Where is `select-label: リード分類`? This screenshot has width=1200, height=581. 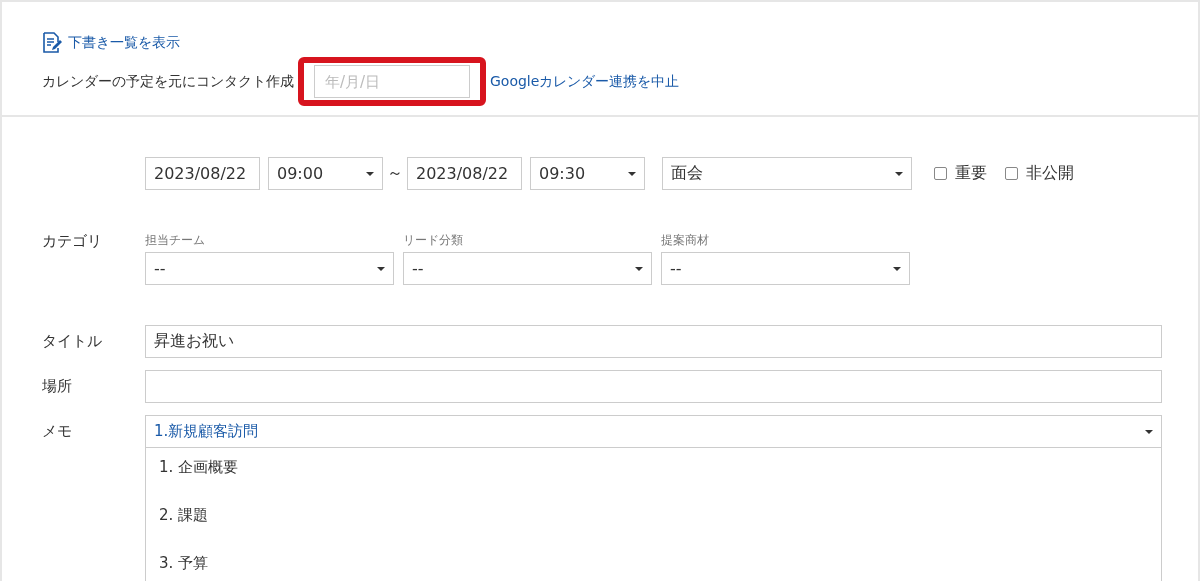 select-label: リード分類 is located at coordinates (433, 240).